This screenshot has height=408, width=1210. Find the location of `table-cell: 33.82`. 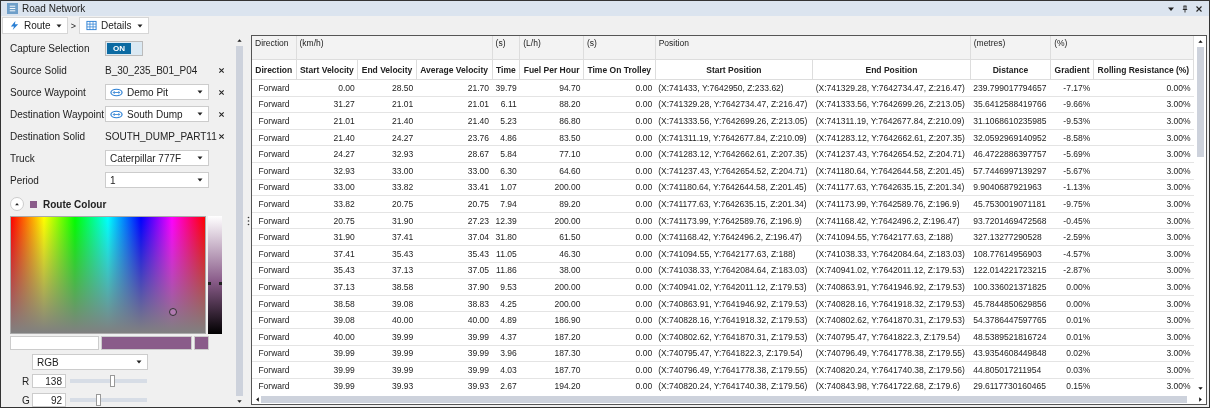

table-cell: 33.82 is located at coordinates (327, 204).